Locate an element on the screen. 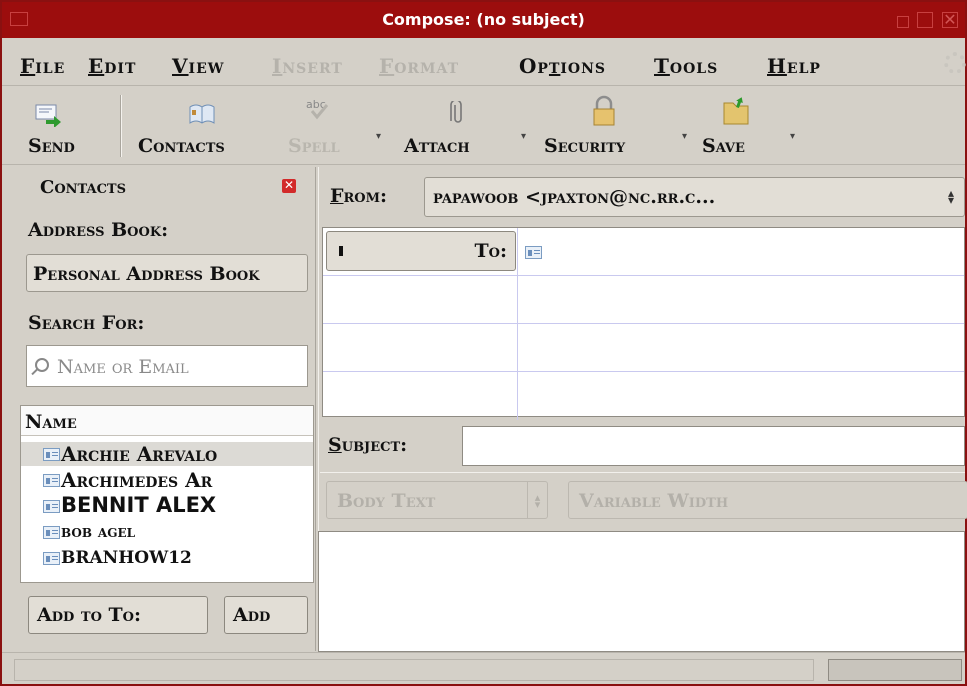  close-window-icon: ✕ is located at coordinates (950, 20).